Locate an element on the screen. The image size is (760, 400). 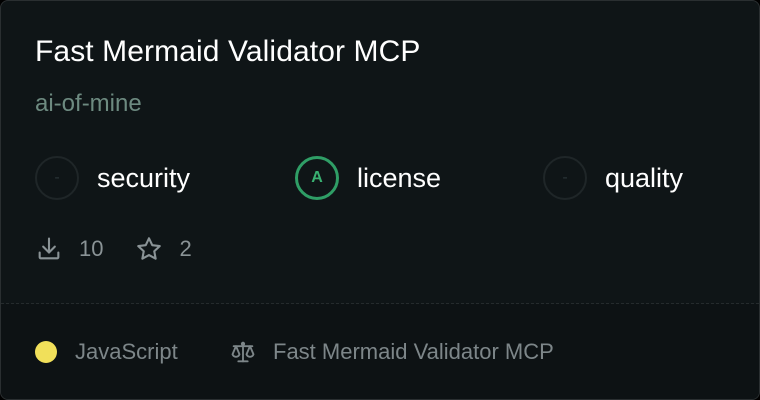
score-license: A license is located at coordinates (368, 178).